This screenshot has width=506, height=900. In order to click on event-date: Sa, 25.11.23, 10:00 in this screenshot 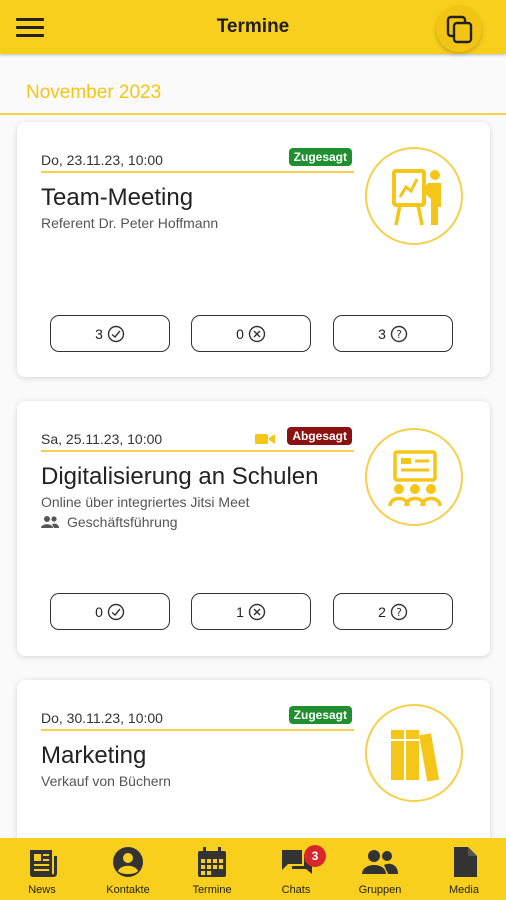, I will do `click(102, 439)`.